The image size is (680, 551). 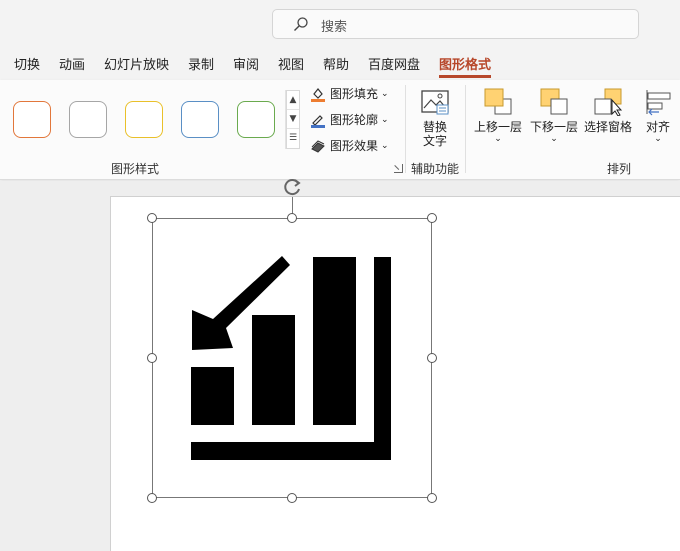 What do you see at coordinates (434, 127) in the screenshot?
I see `alt-text-label-1: 替换` at bounding box center [434, 127].